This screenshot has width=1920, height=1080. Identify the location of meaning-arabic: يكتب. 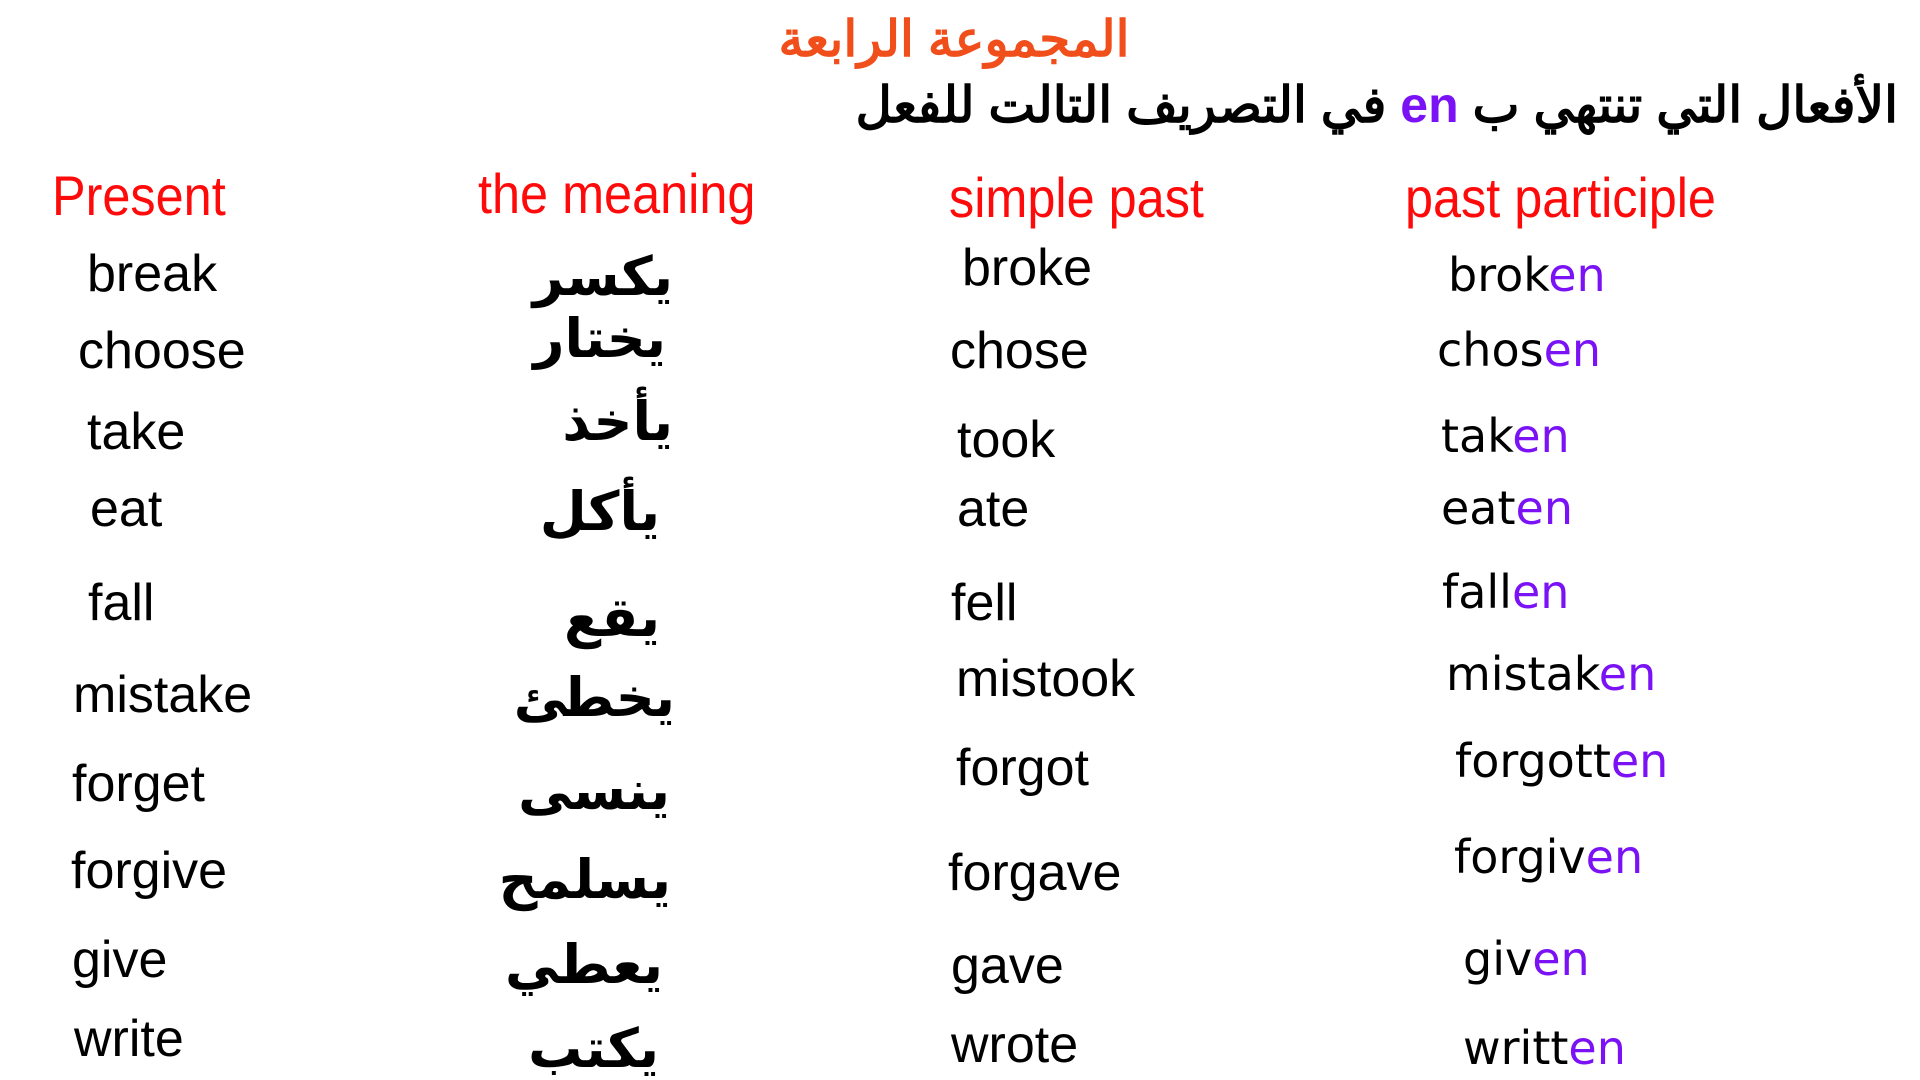
(593, 1048).